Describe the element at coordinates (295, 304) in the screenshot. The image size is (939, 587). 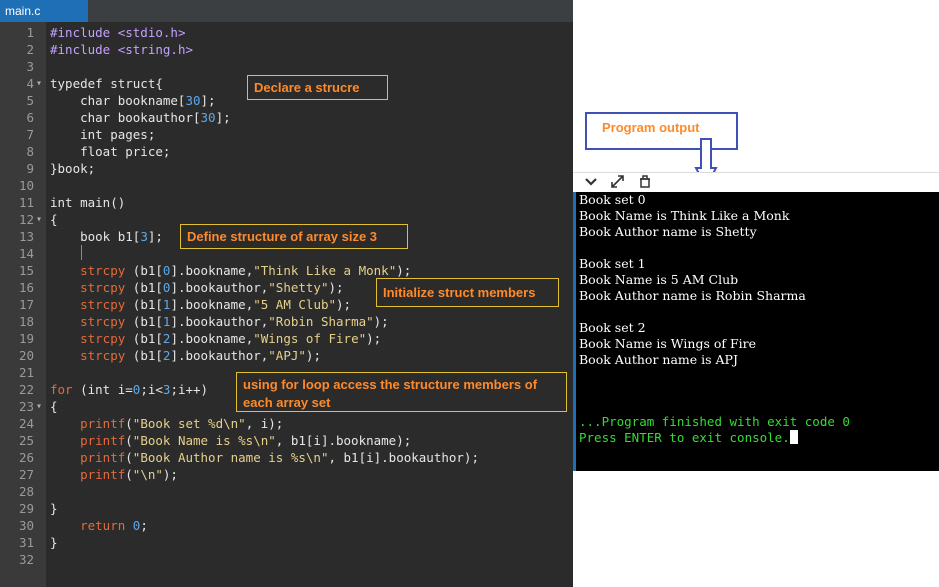
I see `code-token: "5 AM Club"` at that location.